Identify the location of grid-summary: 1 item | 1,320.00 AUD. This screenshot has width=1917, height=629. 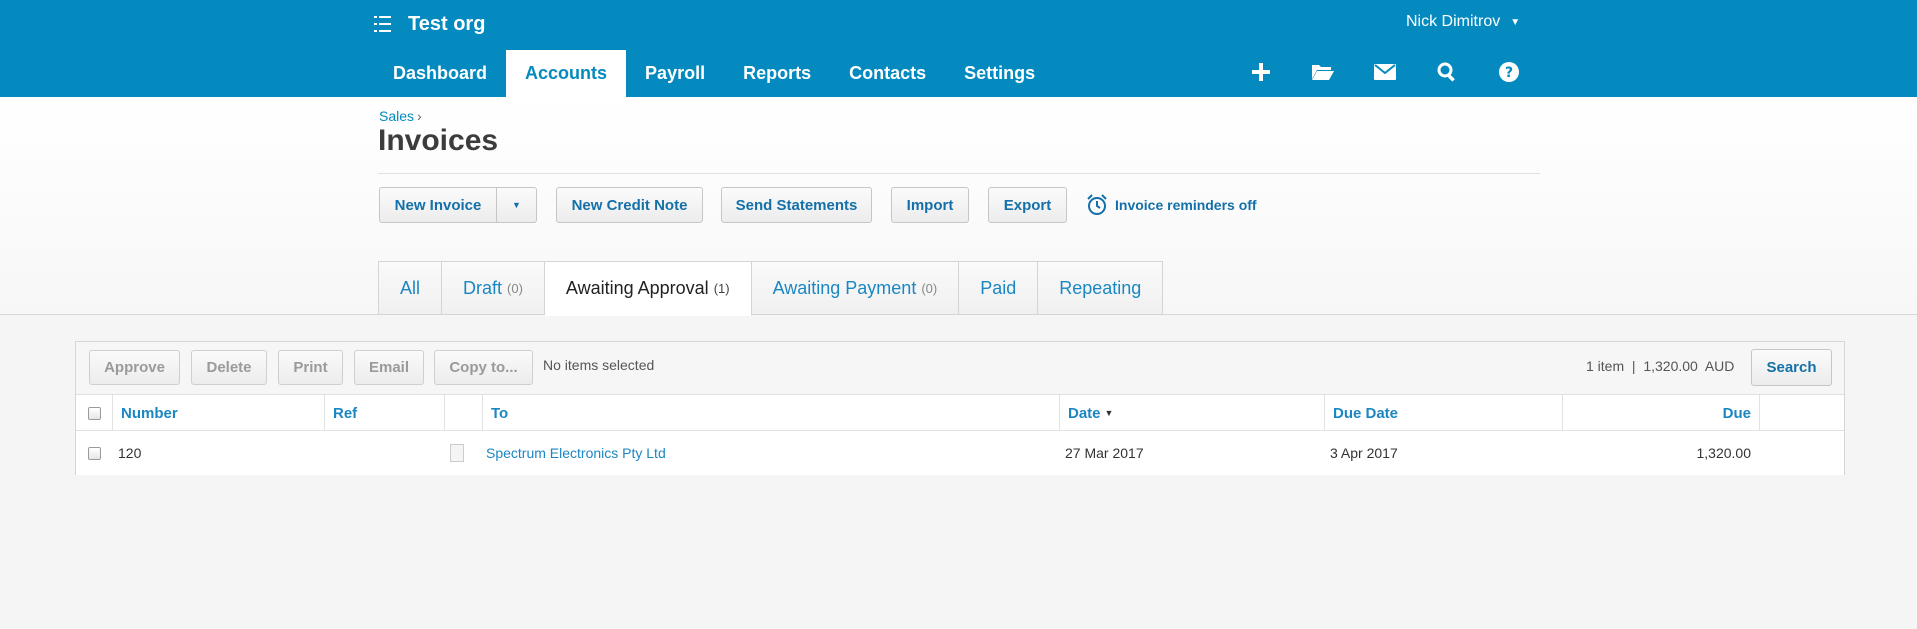
(1660, 366).